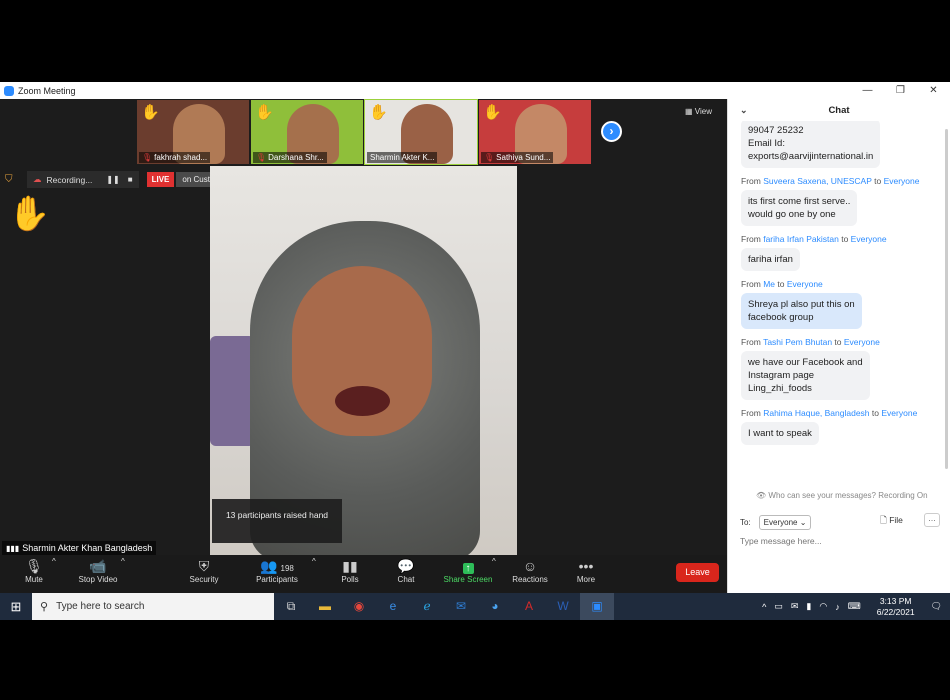 The width and height of the screenshot is (950, 700). What do you see at coordinates (896, 607) in the screenshot?
I see `taskbar-clock: 3:13 PM 6/22/2021` at bounding box center [896, 607].